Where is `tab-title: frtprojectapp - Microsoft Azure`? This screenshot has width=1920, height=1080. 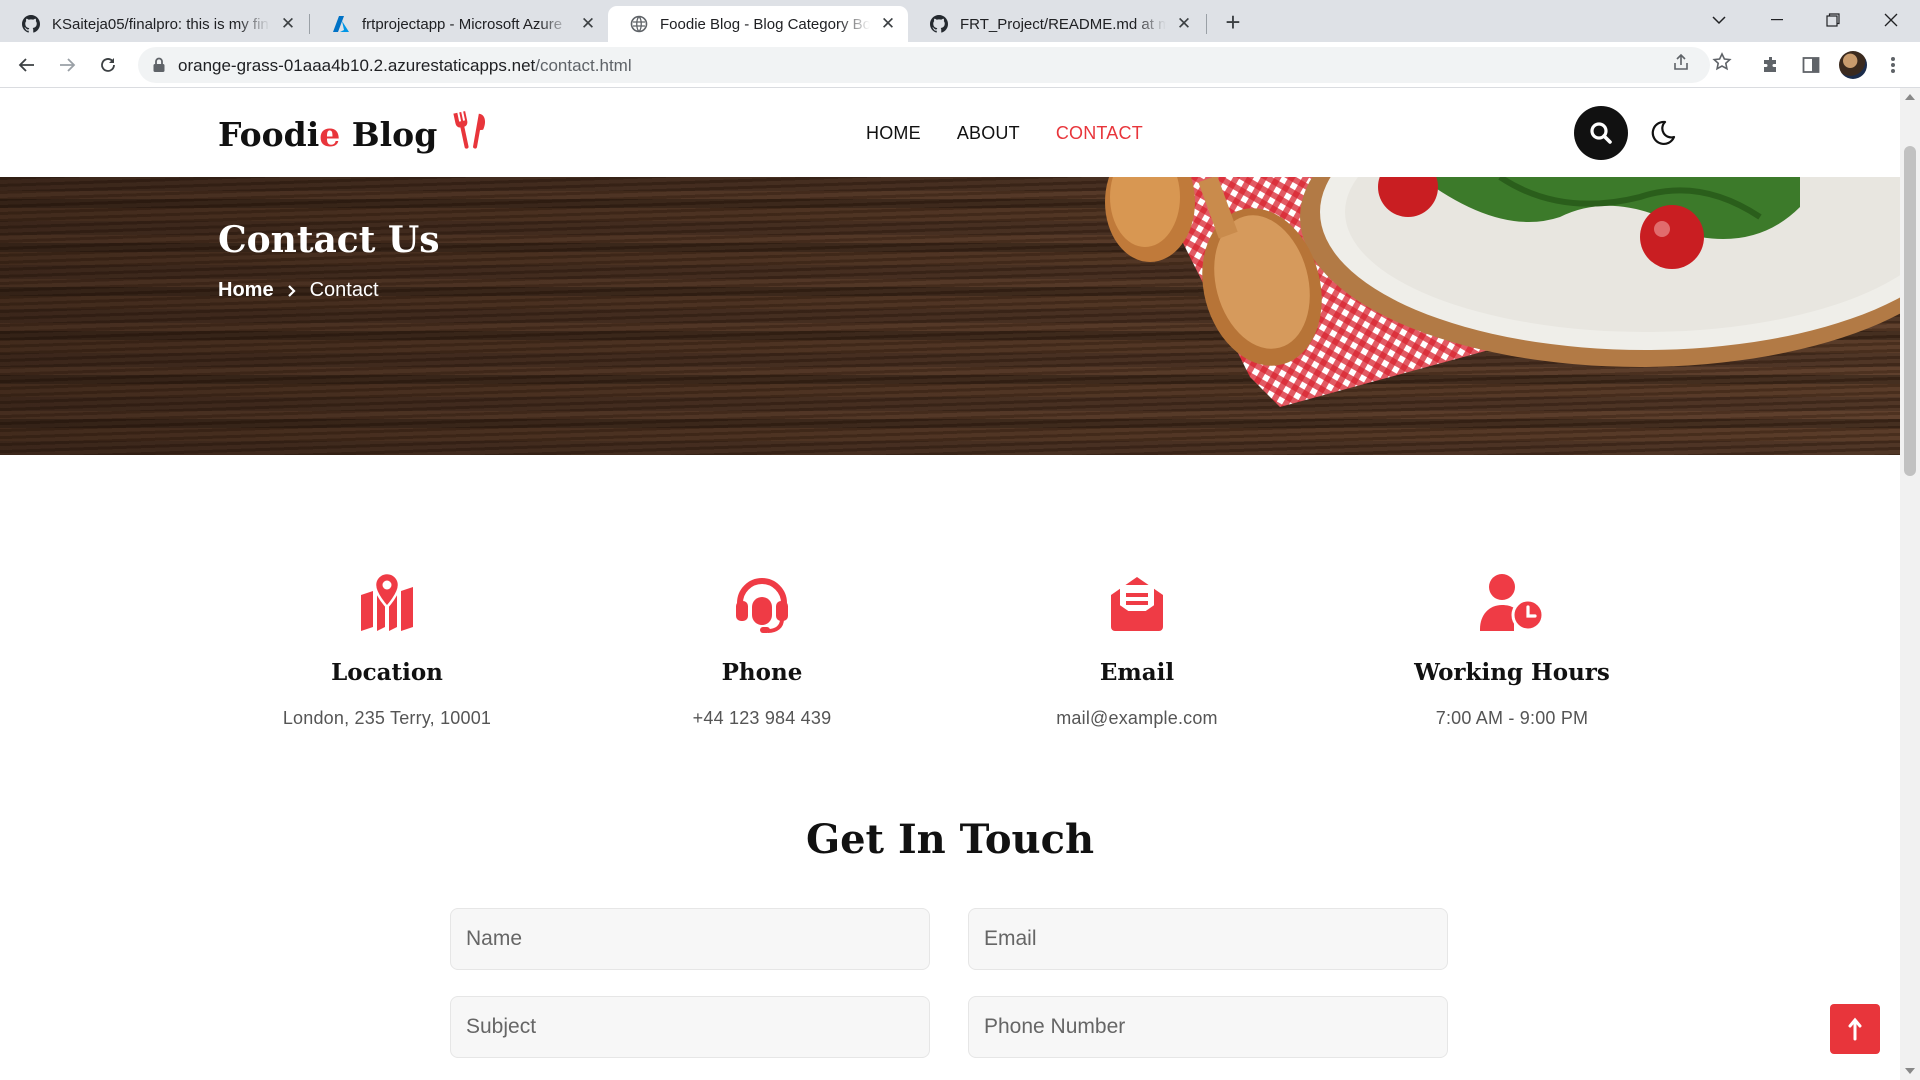
tab-title: frtprojectapp - Microsoft Azure is located at coordinates (462, 24).